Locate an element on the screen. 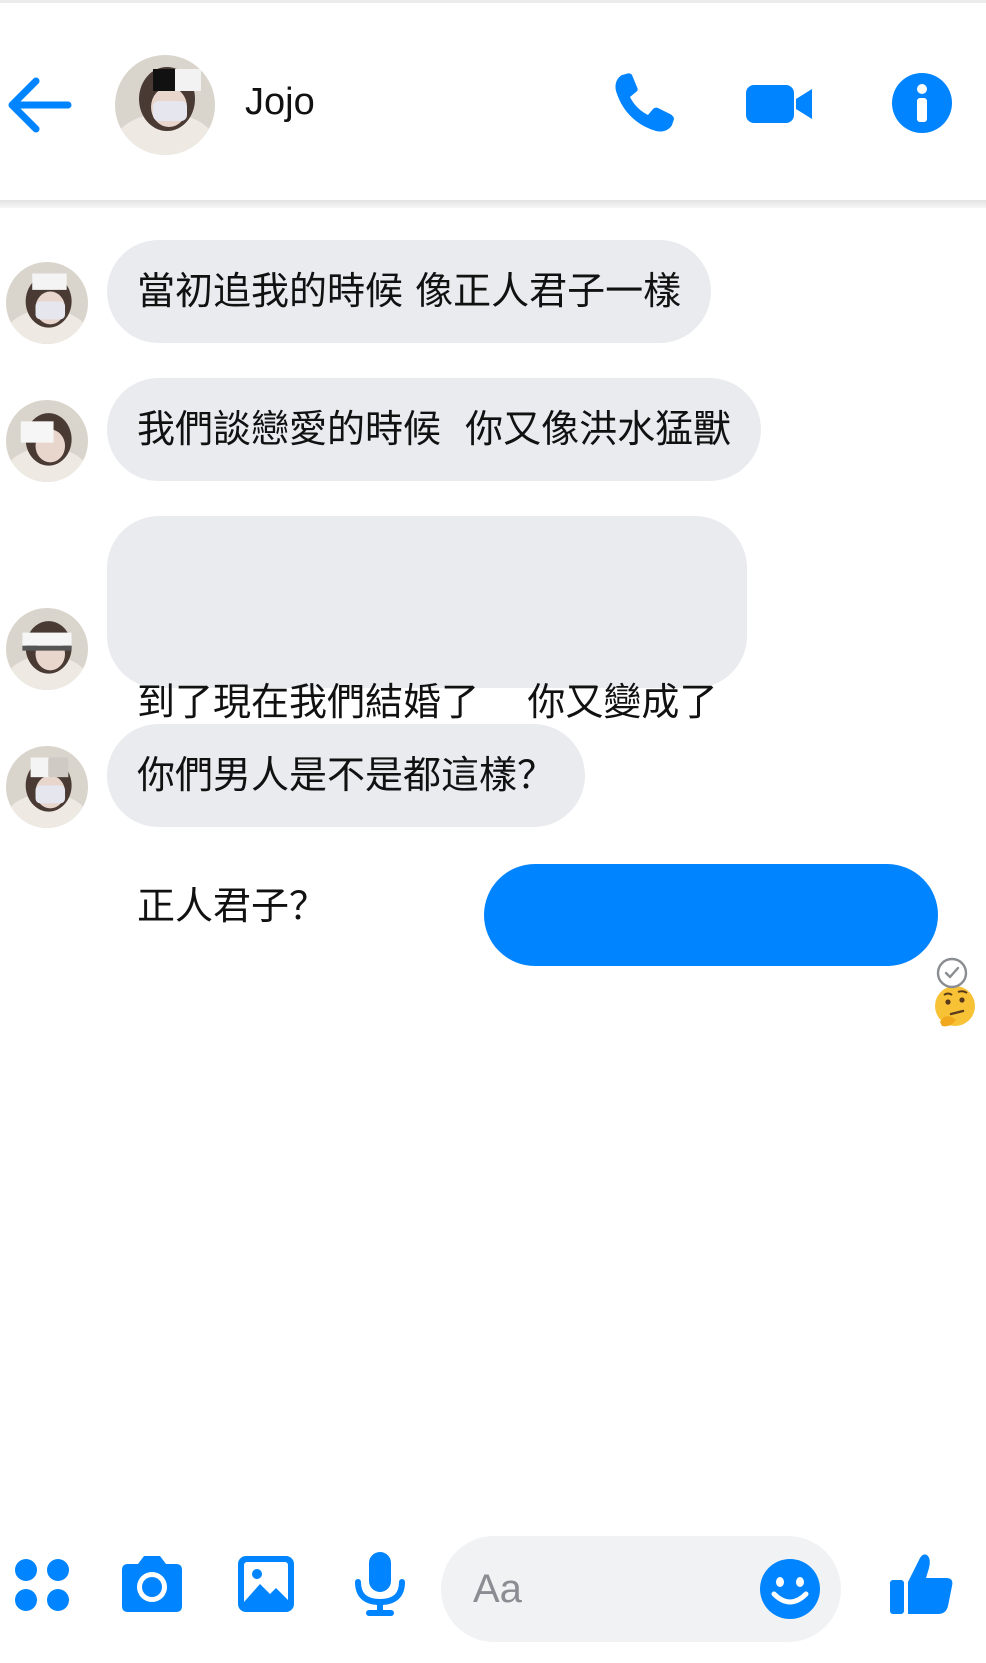  sent-check-icon is located at coordinates (952, 973).